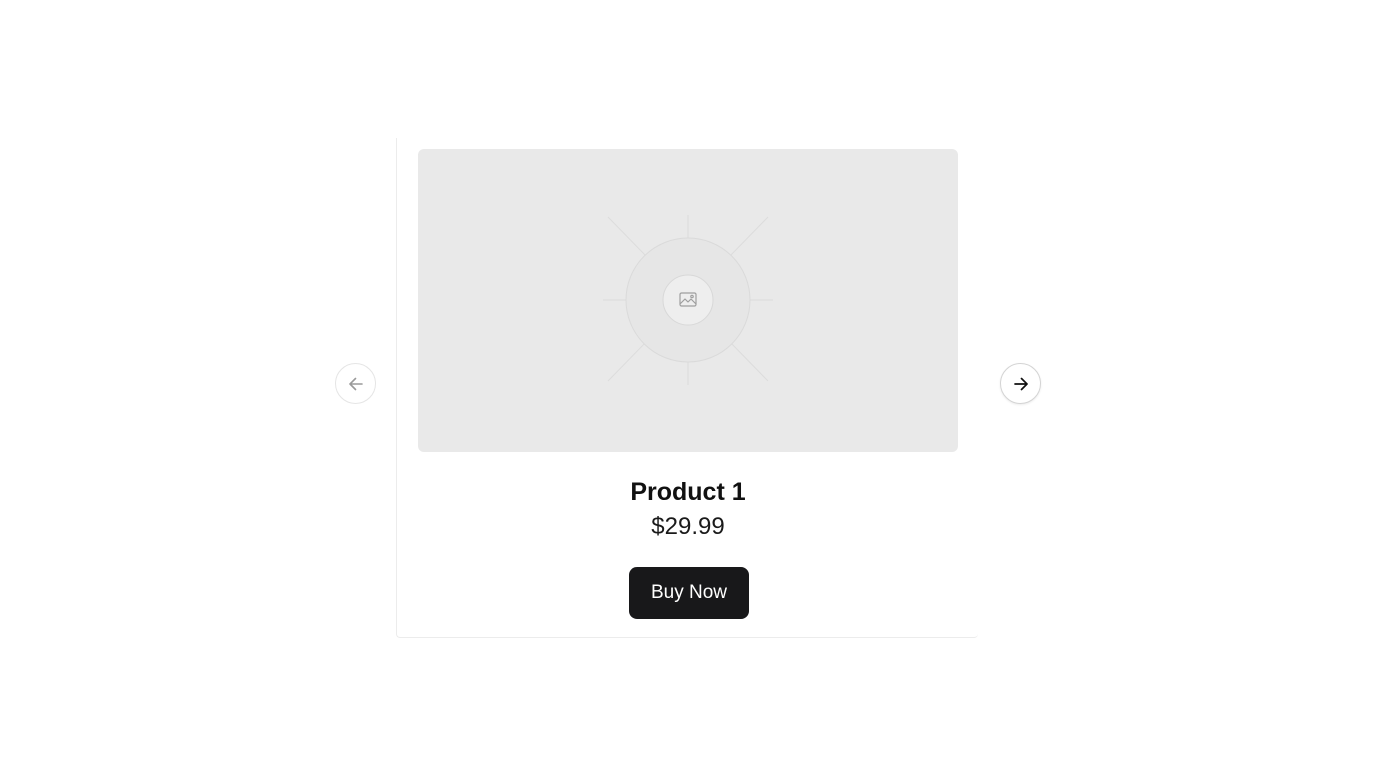 The width and height of the screenshot is (1376, 768). Describe the element at coordinates (689, 593) in the screenshot. I see `buy-now-button: Buy Now` at that location.